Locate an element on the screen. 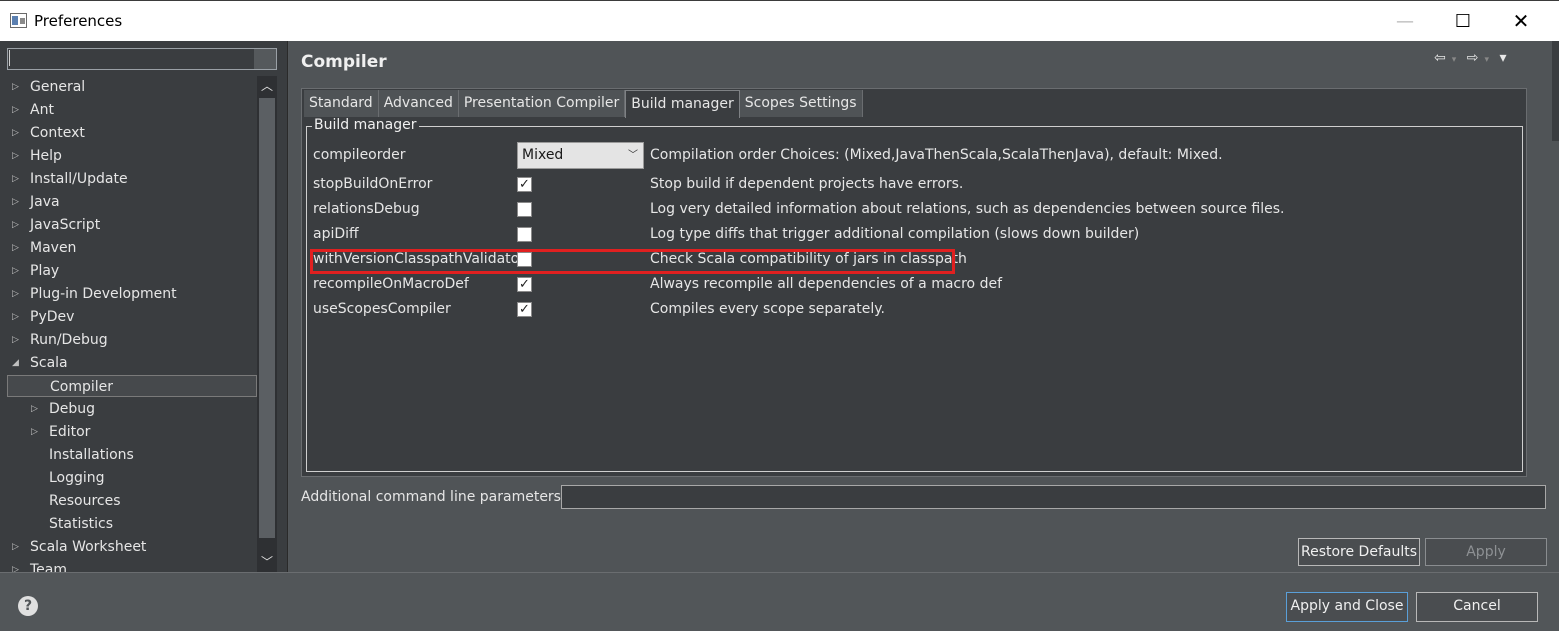  page-navigation: ⇦ ▾ ⇨ ▾ ▾ is located at coordinates (1473, 58).